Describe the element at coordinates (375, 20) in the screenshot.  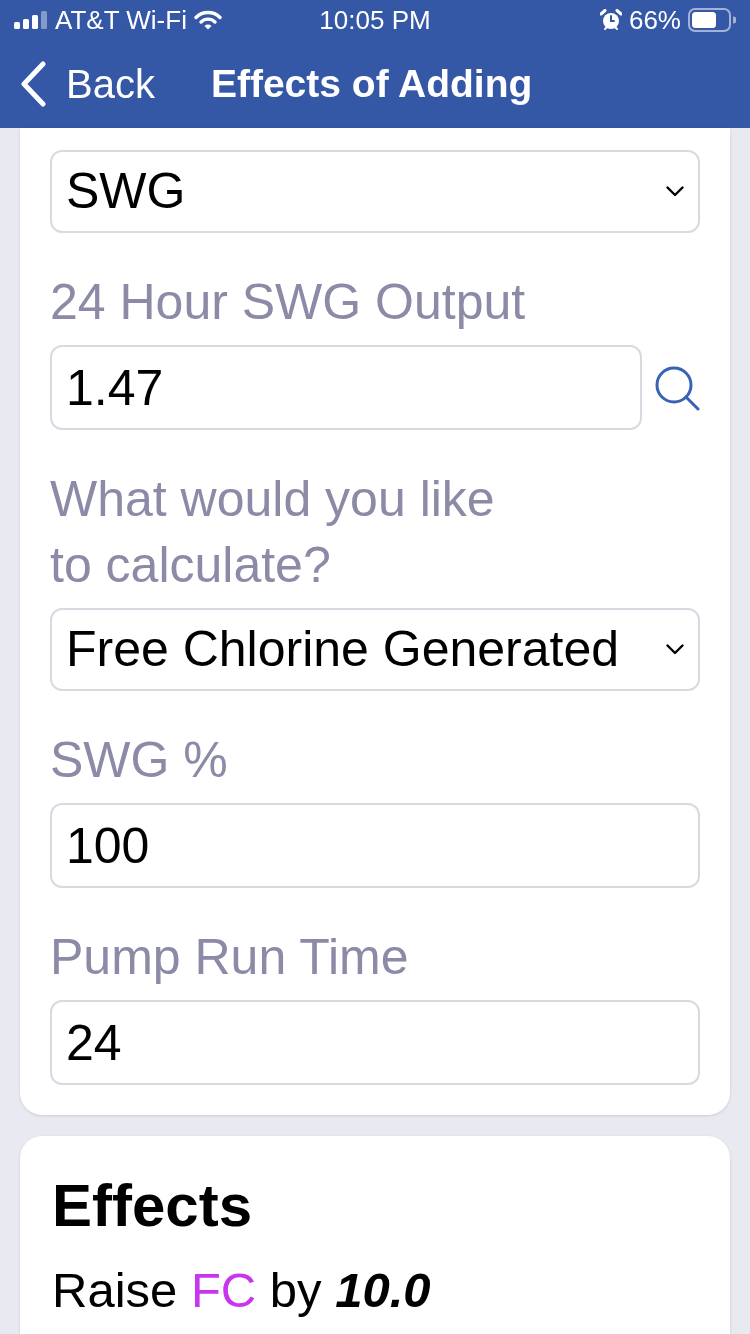
I see `clock-text: 10:05 PM` at that location.